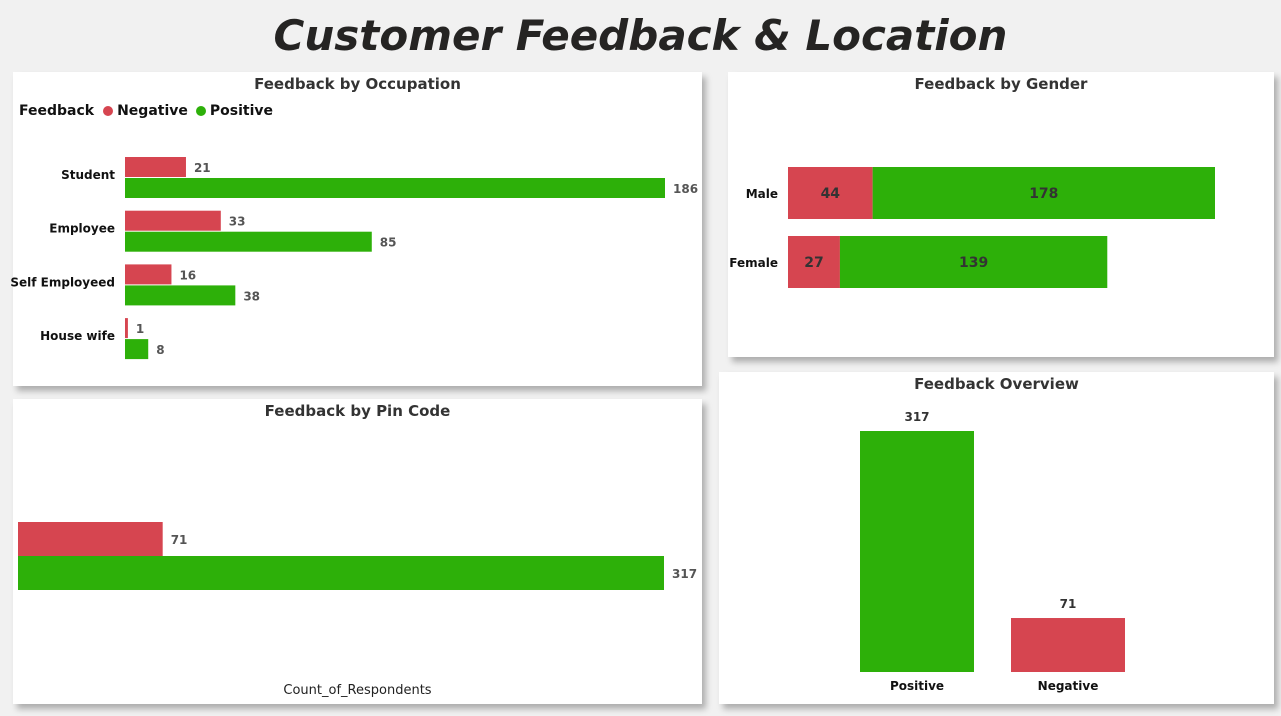 The height and width of the screenshot is (716, 1281). I want to click on bar-negative-self-employeed, so click(148, 274).